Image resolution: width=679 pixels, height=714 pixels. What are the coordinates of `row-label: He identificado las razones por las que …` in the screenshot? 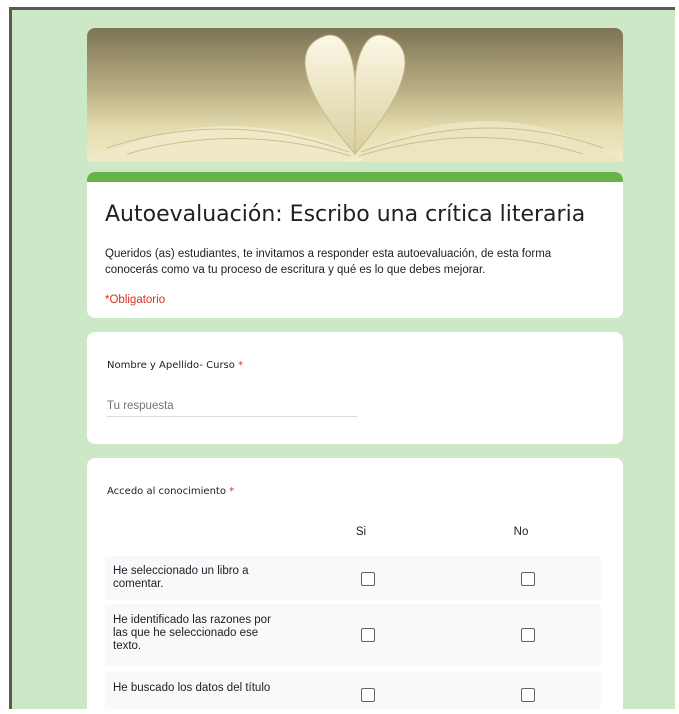 It's located at (192, 633).